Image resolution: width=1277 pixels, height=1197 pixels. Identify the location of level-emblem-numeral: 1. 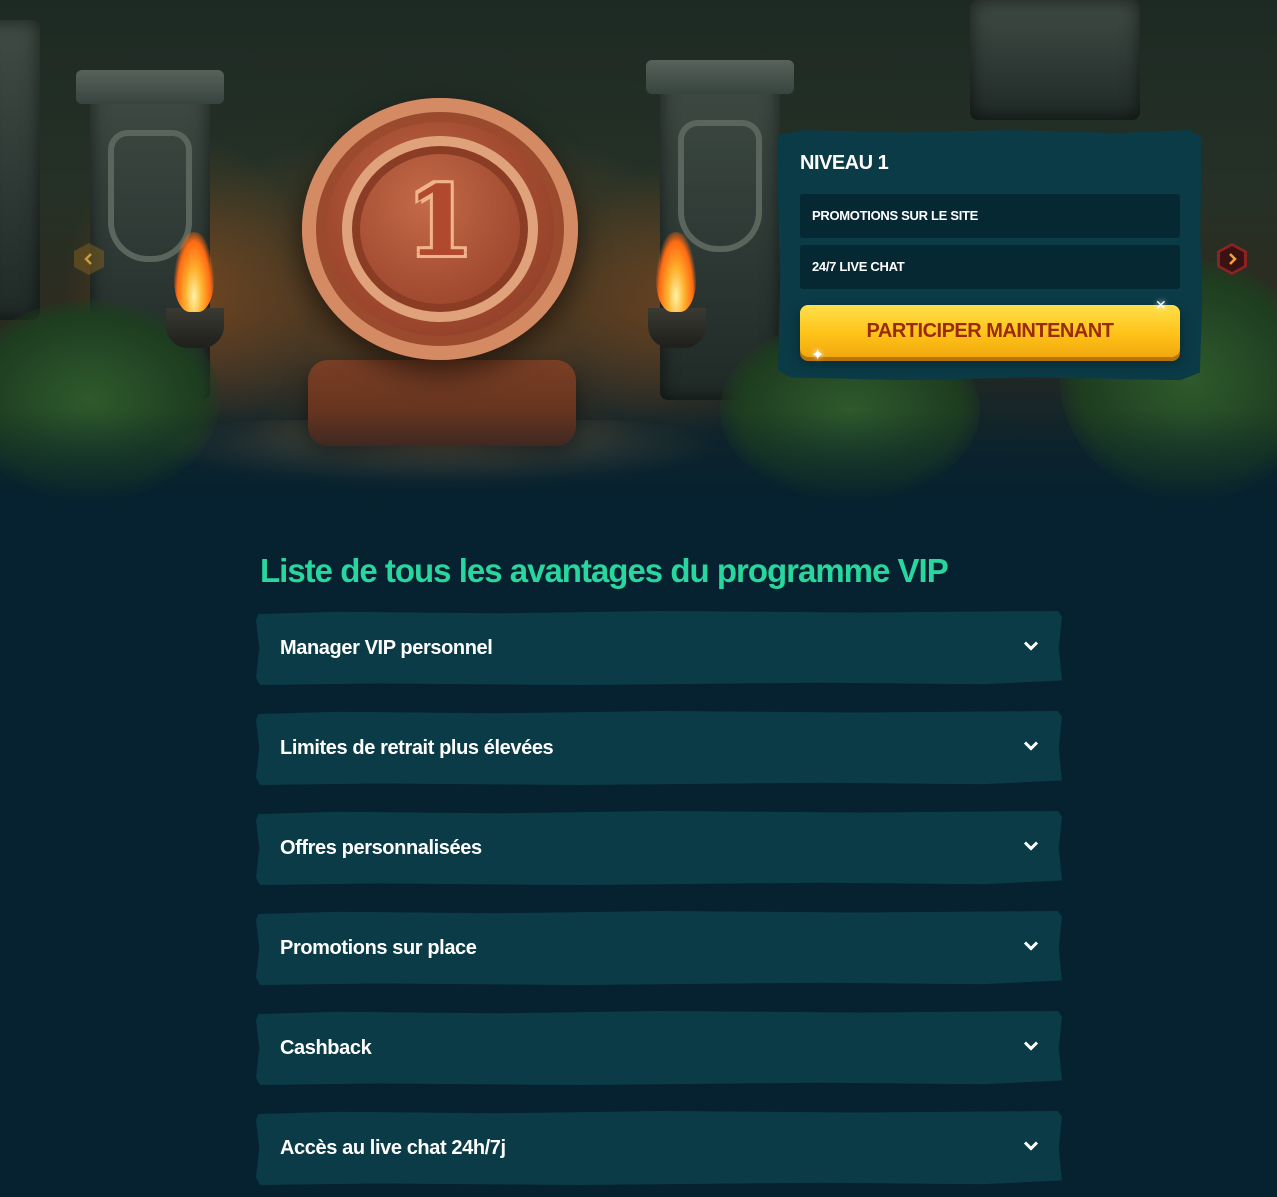
(440, 221).